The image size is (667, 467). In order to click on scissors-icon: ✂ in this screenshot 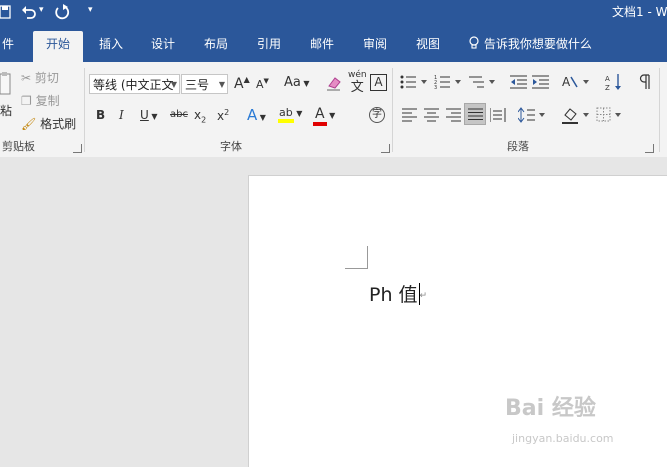, I will do `click(26, 78)`.